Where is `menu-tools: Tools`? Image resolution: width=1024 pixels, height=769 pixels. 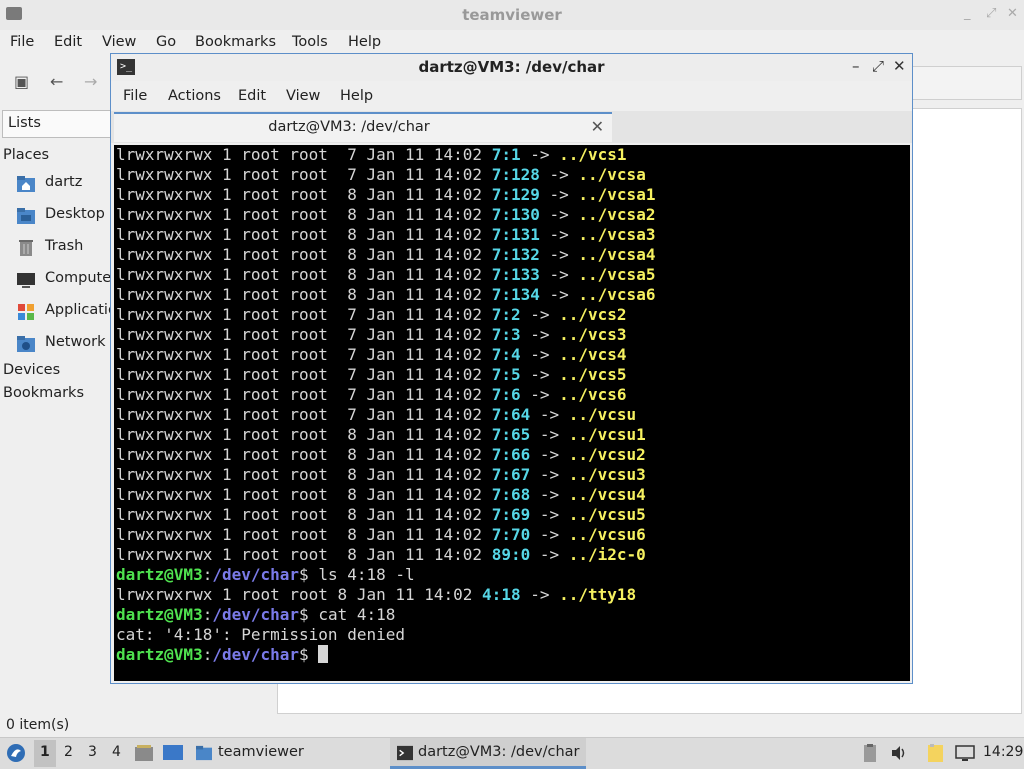
menu-tools: Tools is located at coordinates (310, 42).